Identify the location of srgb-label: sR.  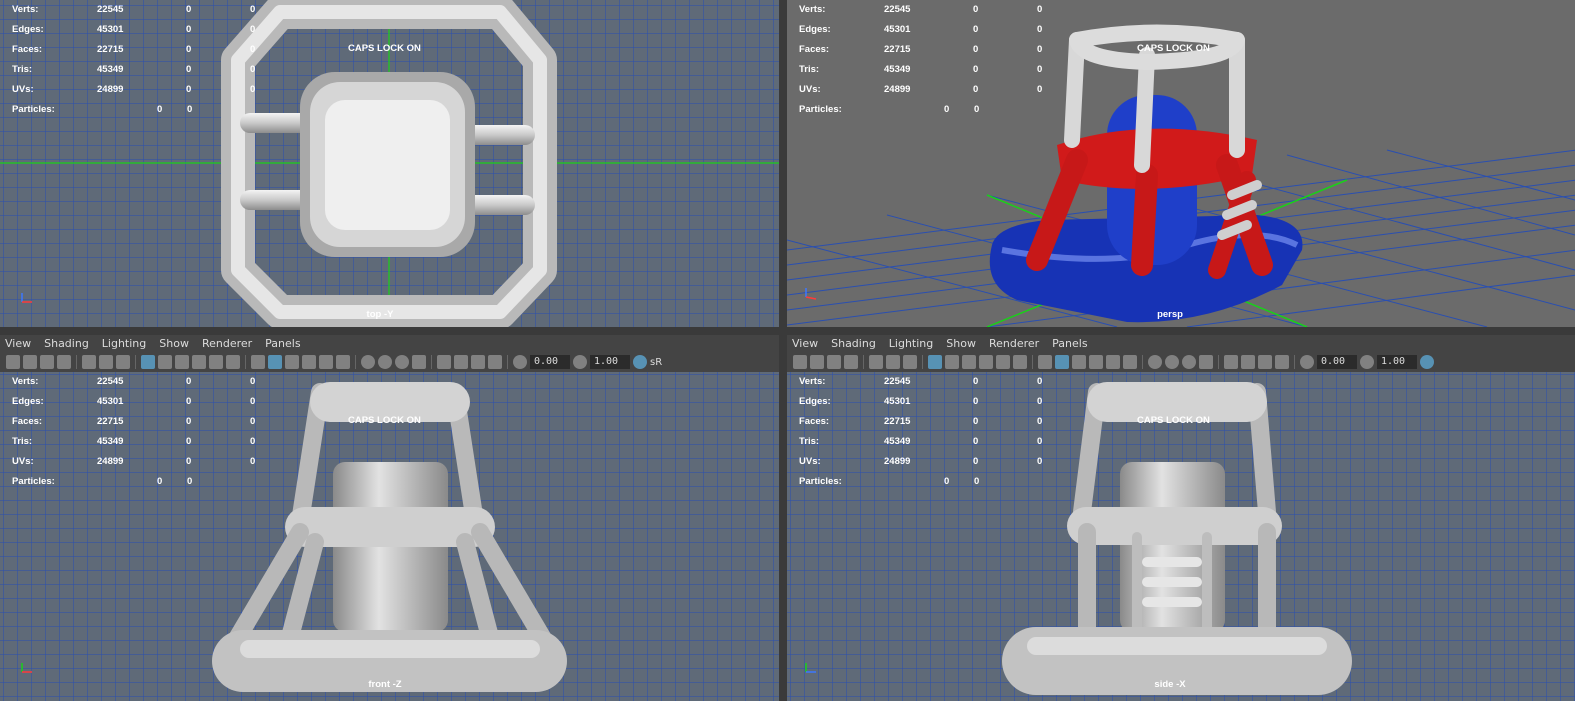
(656, 362).